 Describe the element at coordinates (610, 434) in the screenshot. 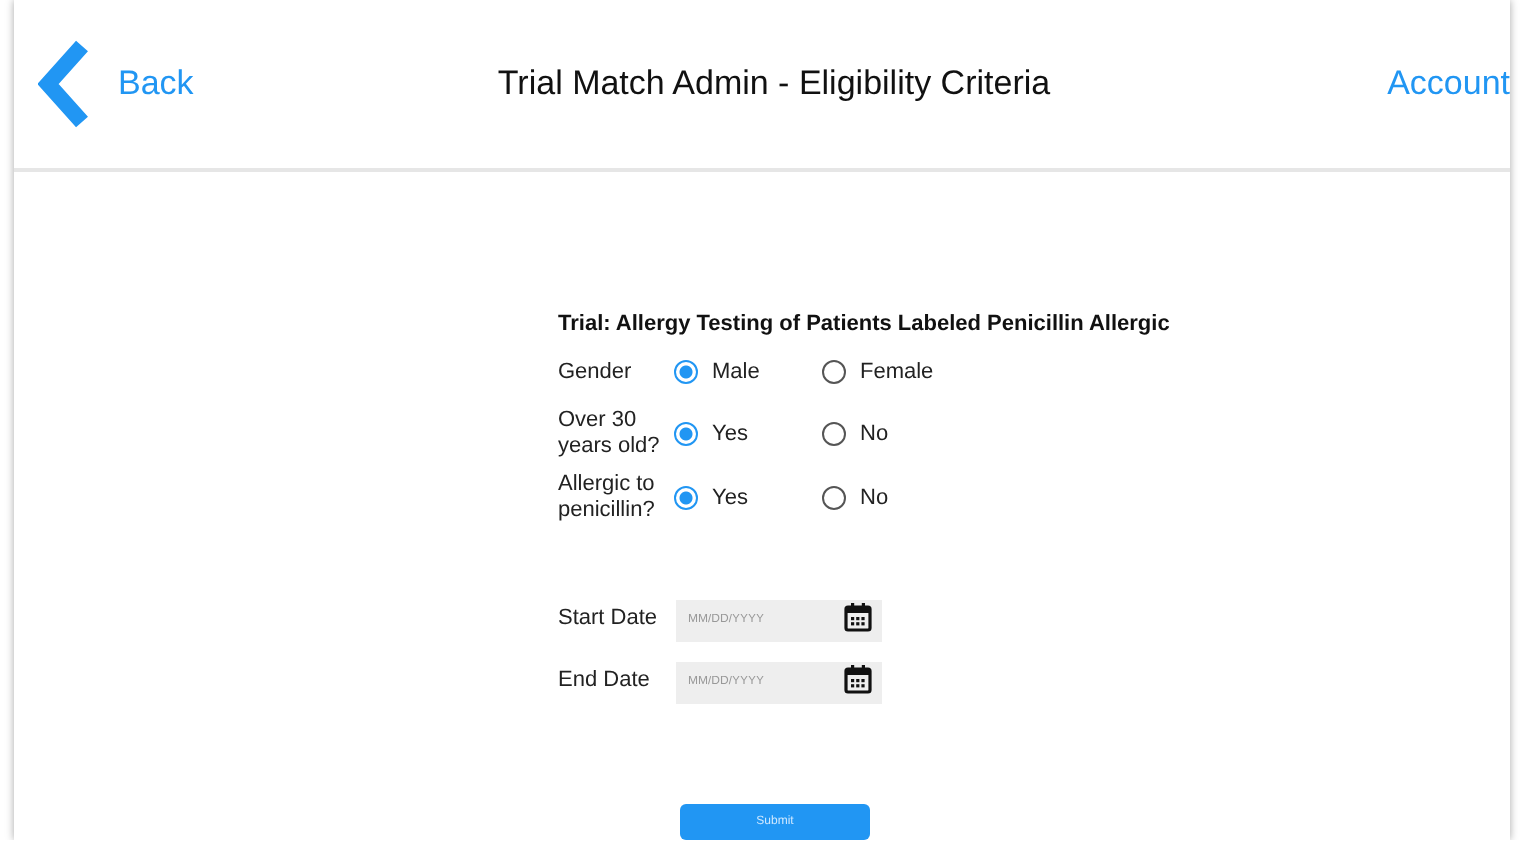

I see `question-label: Over 30 years old?` at that location.